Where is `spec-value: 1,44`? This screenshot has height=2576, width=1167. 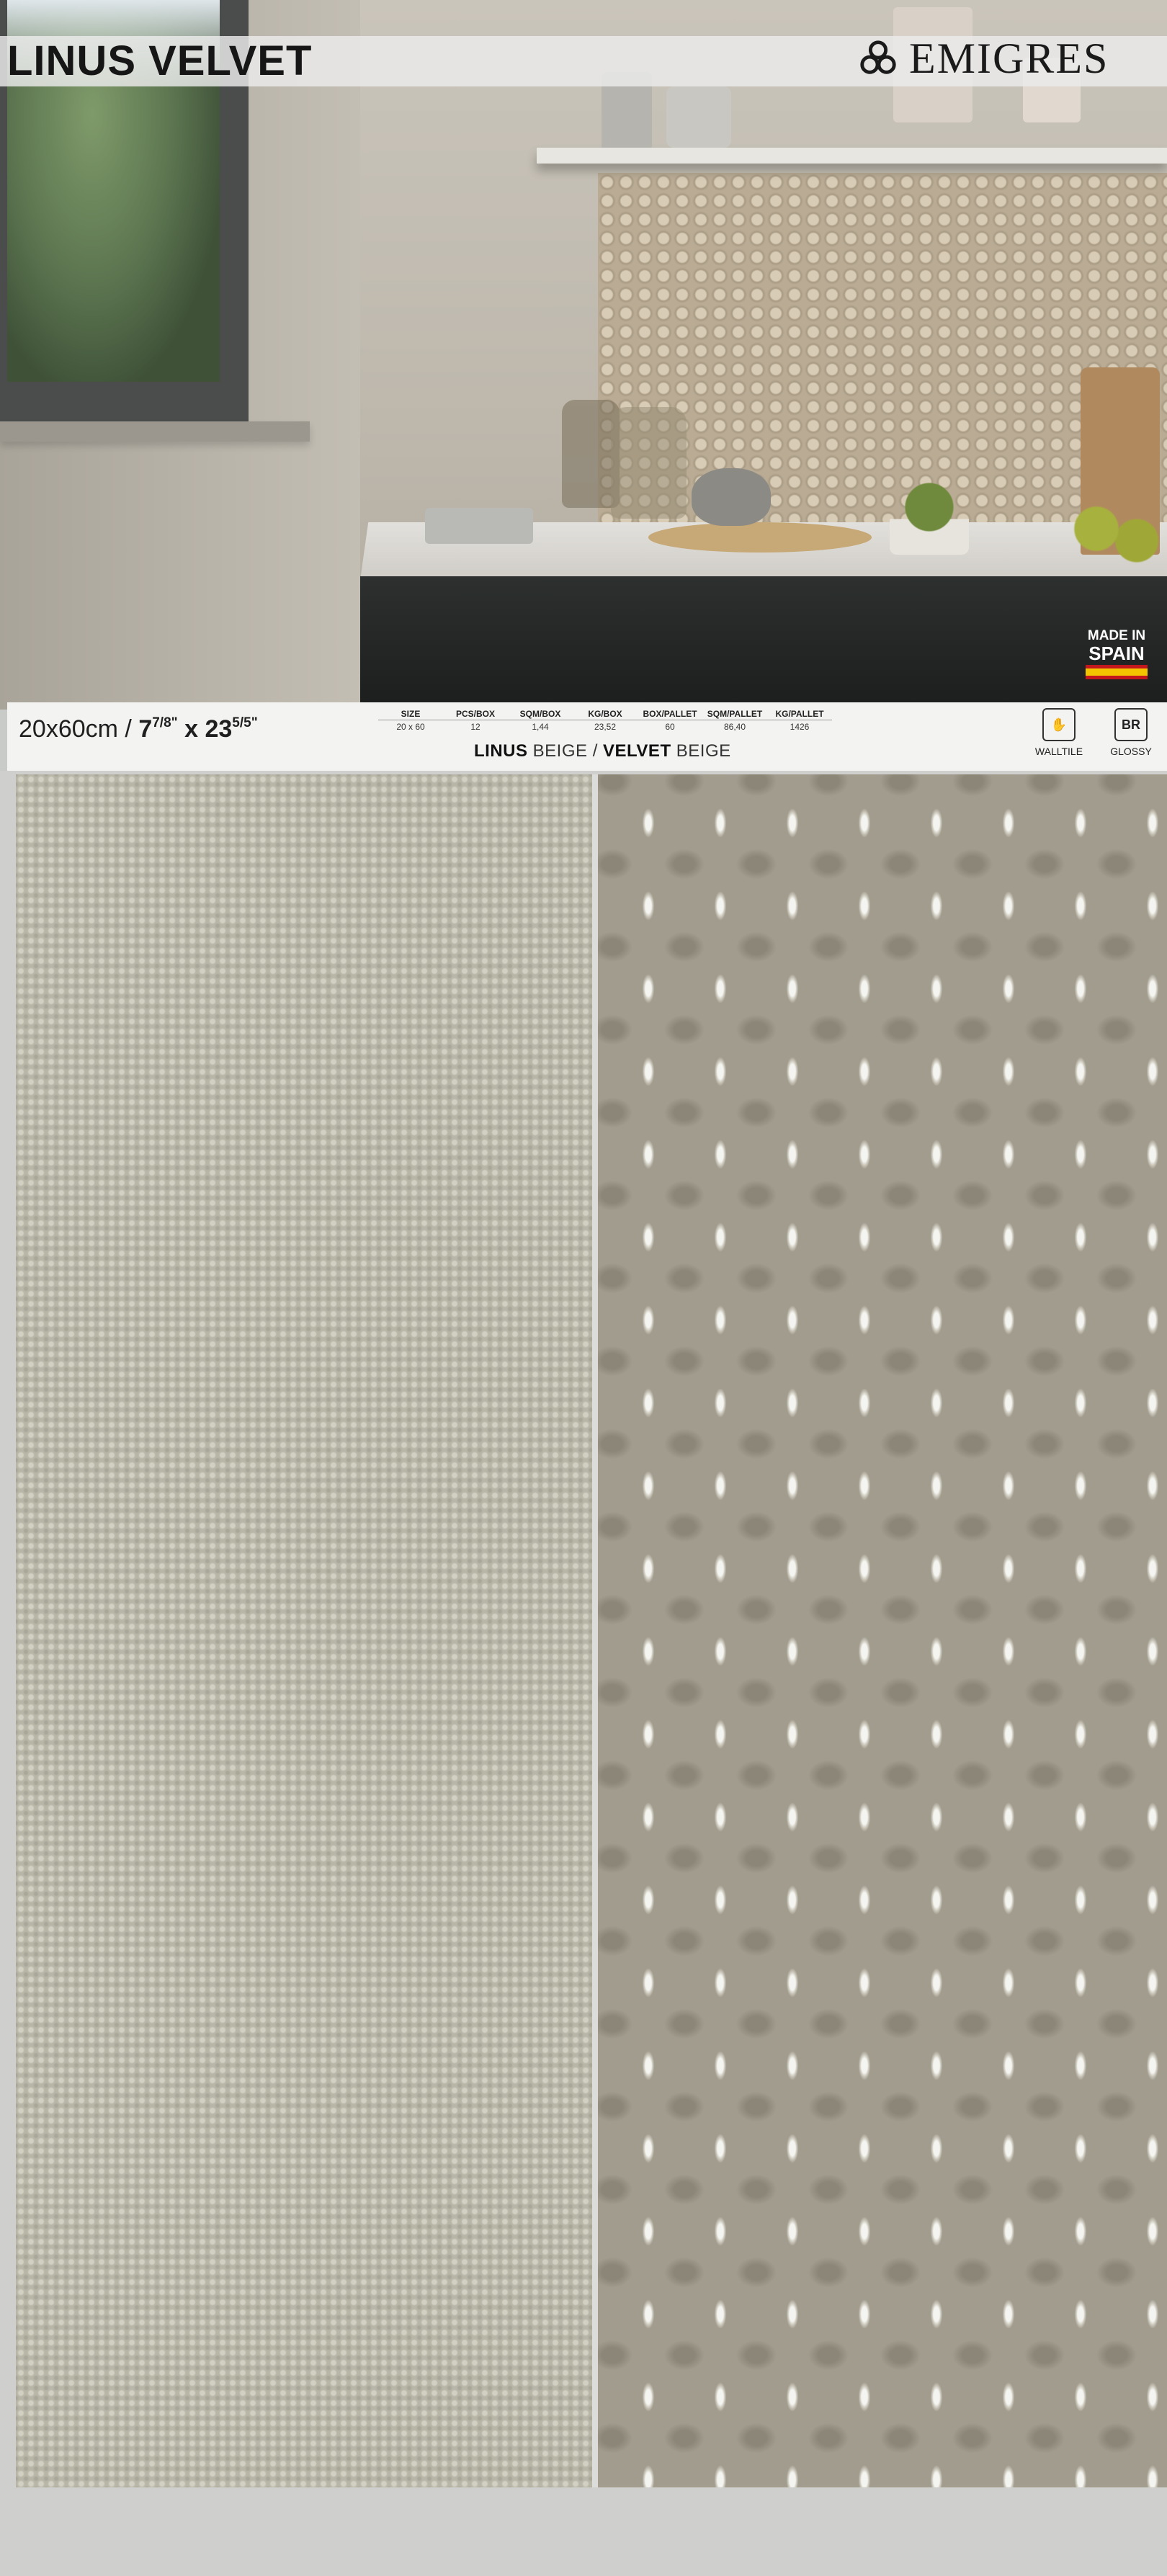
spec-value: 1,44 is located at coordinates (540, 727).